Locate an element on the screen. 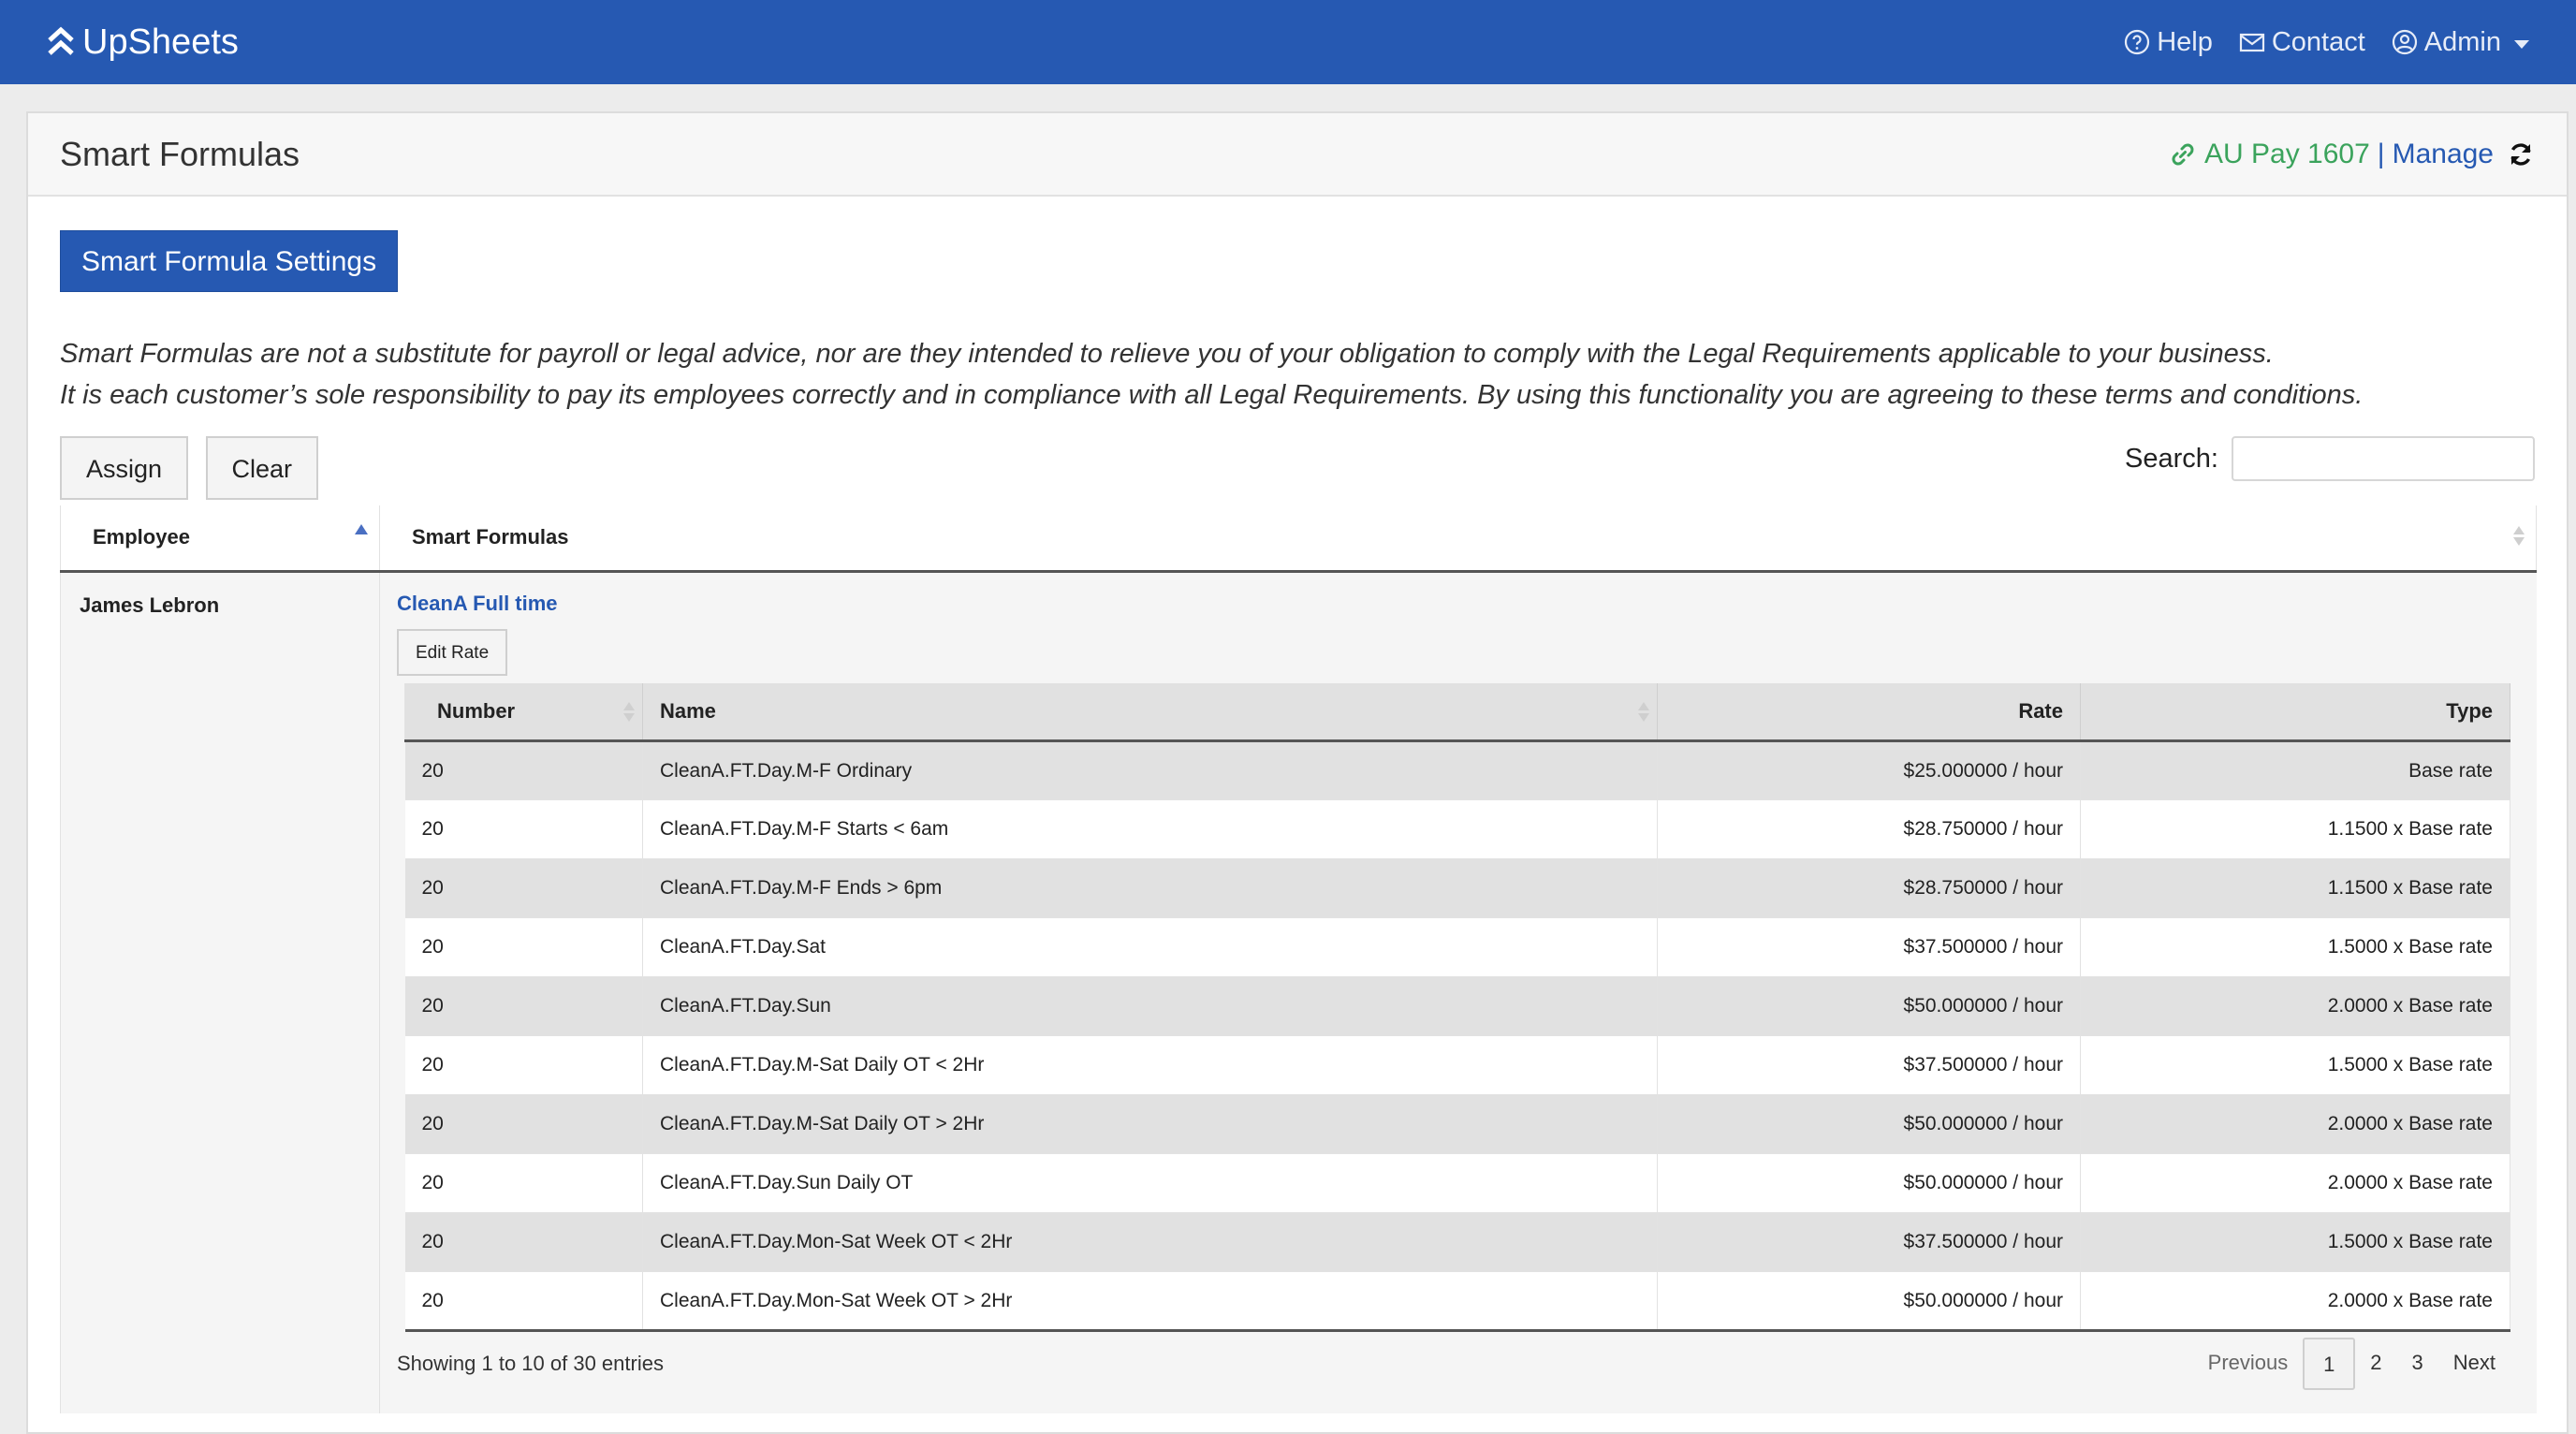  nav-contact: Contact is located at coordinates (2302, 42).